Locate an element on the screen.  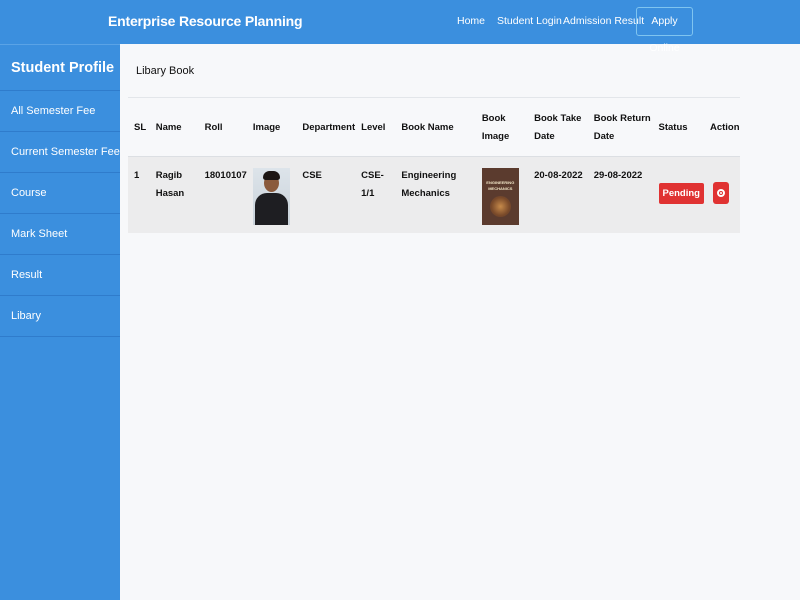
cell-book-image: ENGINEERING MECHANICS is located at coordinates (502, 194).